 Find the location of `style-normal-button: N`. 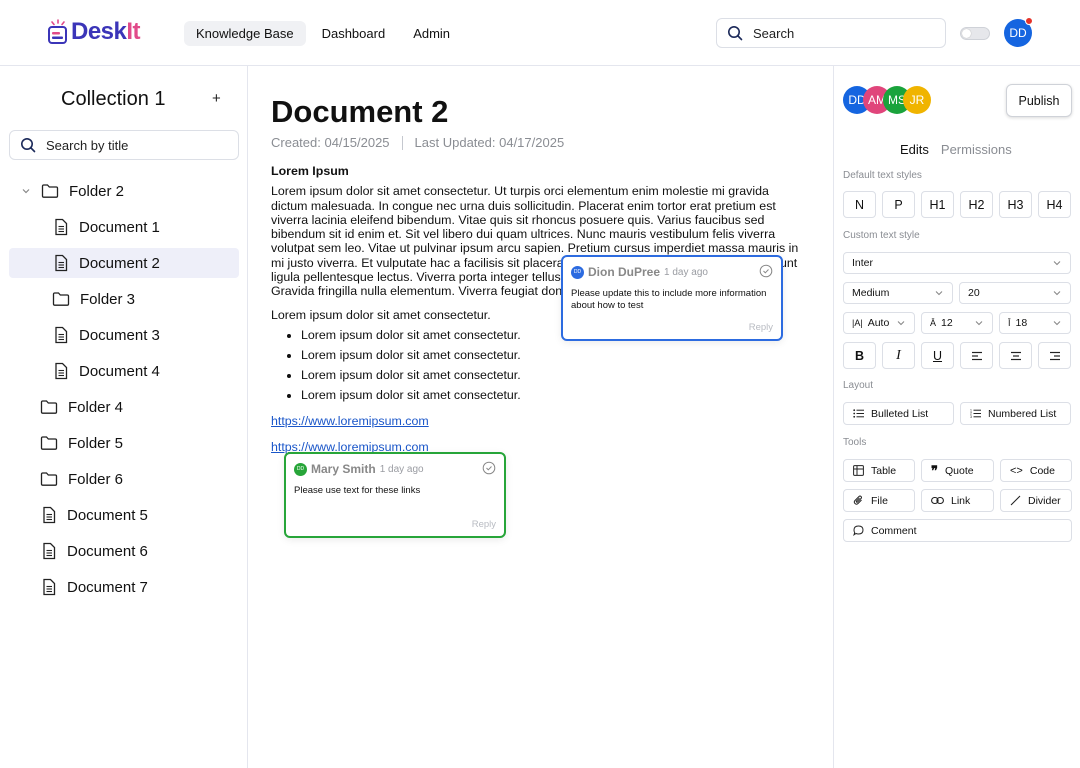

style-normal-button: N is located at coordinates (859, 204).